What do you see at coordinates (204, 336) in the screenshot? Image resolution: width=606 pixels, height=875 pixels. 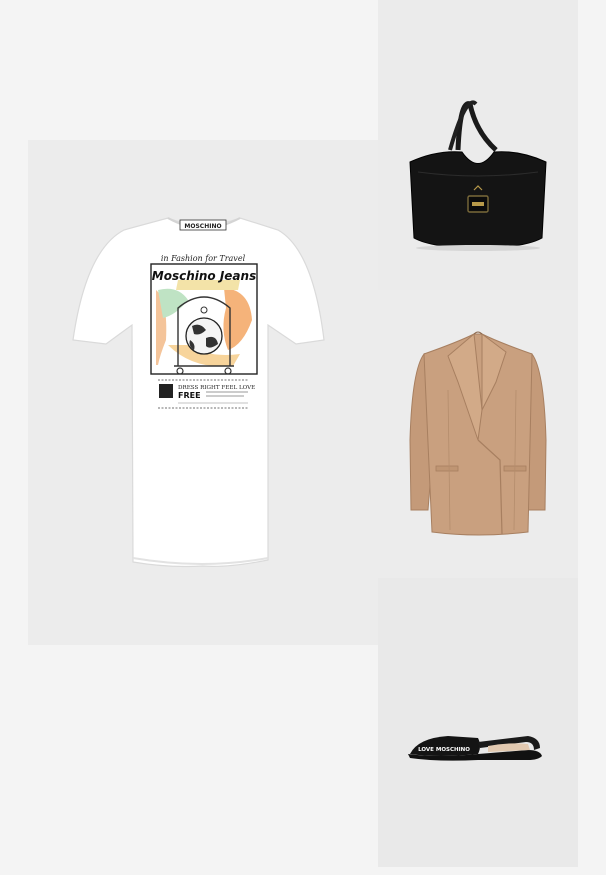 I see `globe-icon` at bounding box center [204, 336].